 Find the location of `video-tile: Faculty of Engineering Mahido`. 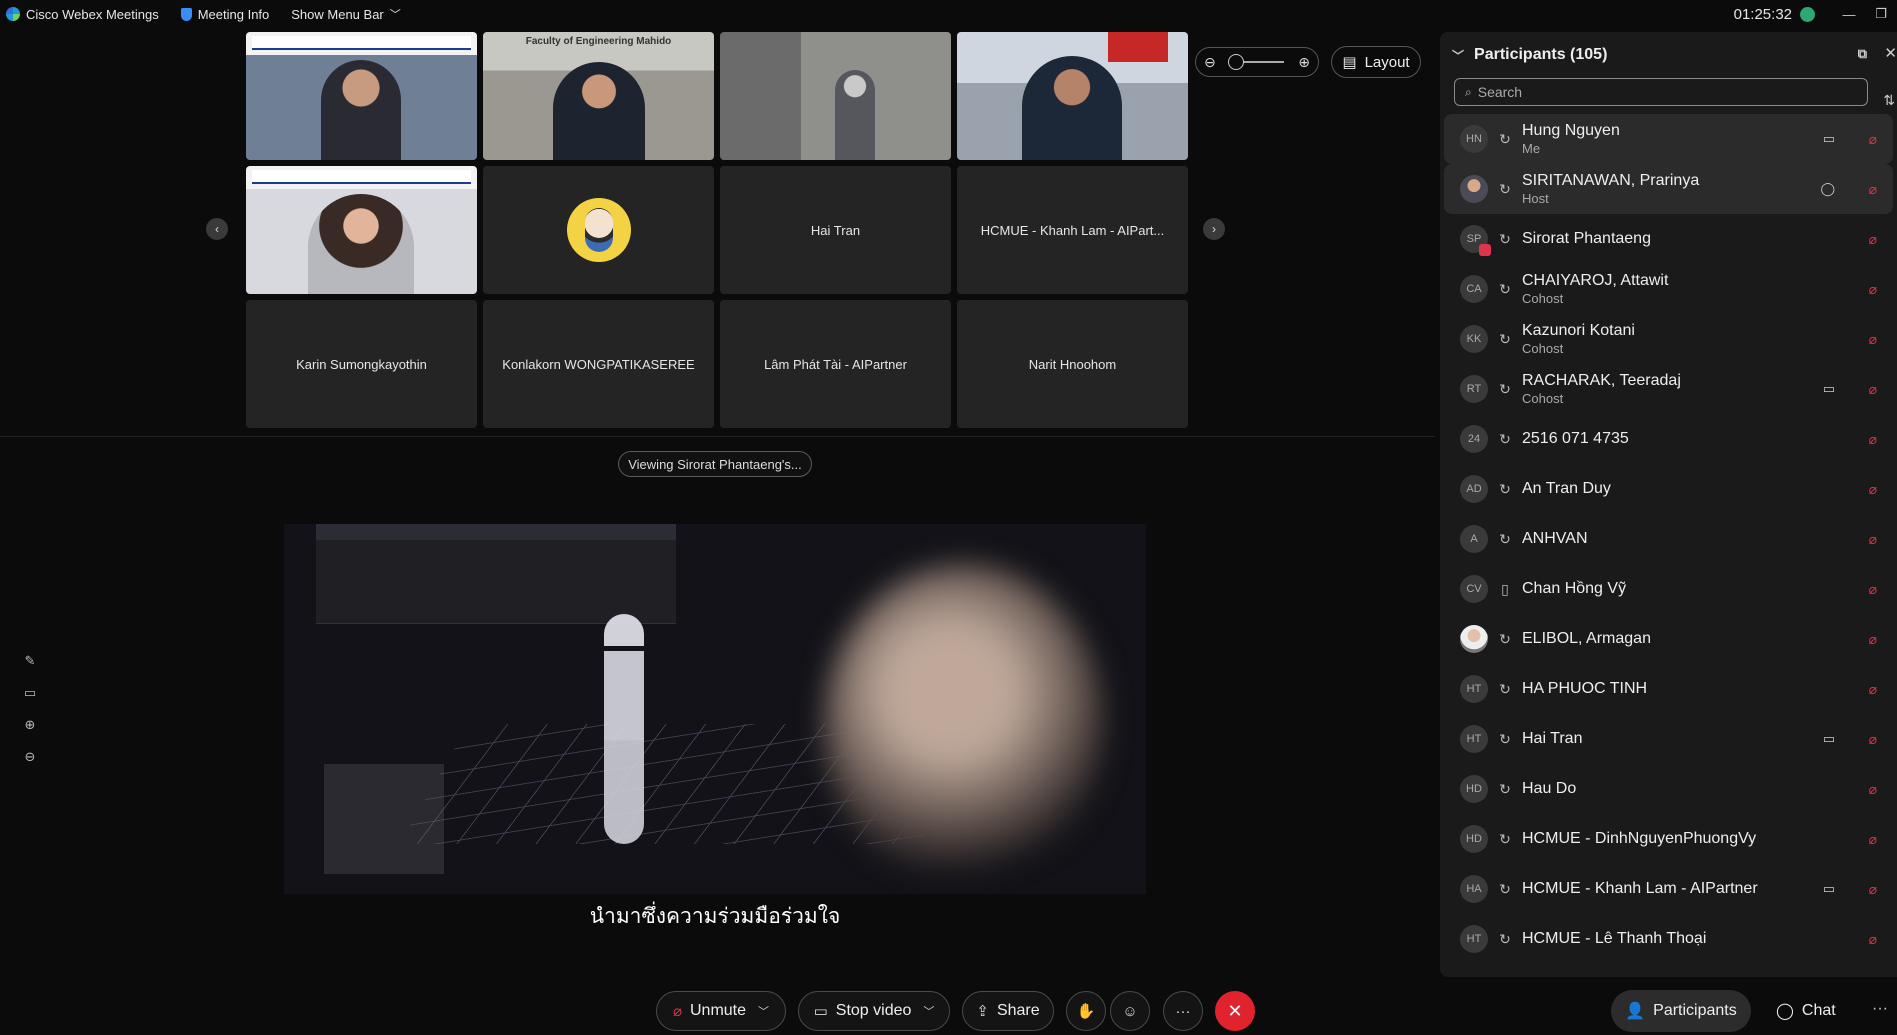

video-tile: Faculty of Engineering Mahido is located at coordinates (598, 96).